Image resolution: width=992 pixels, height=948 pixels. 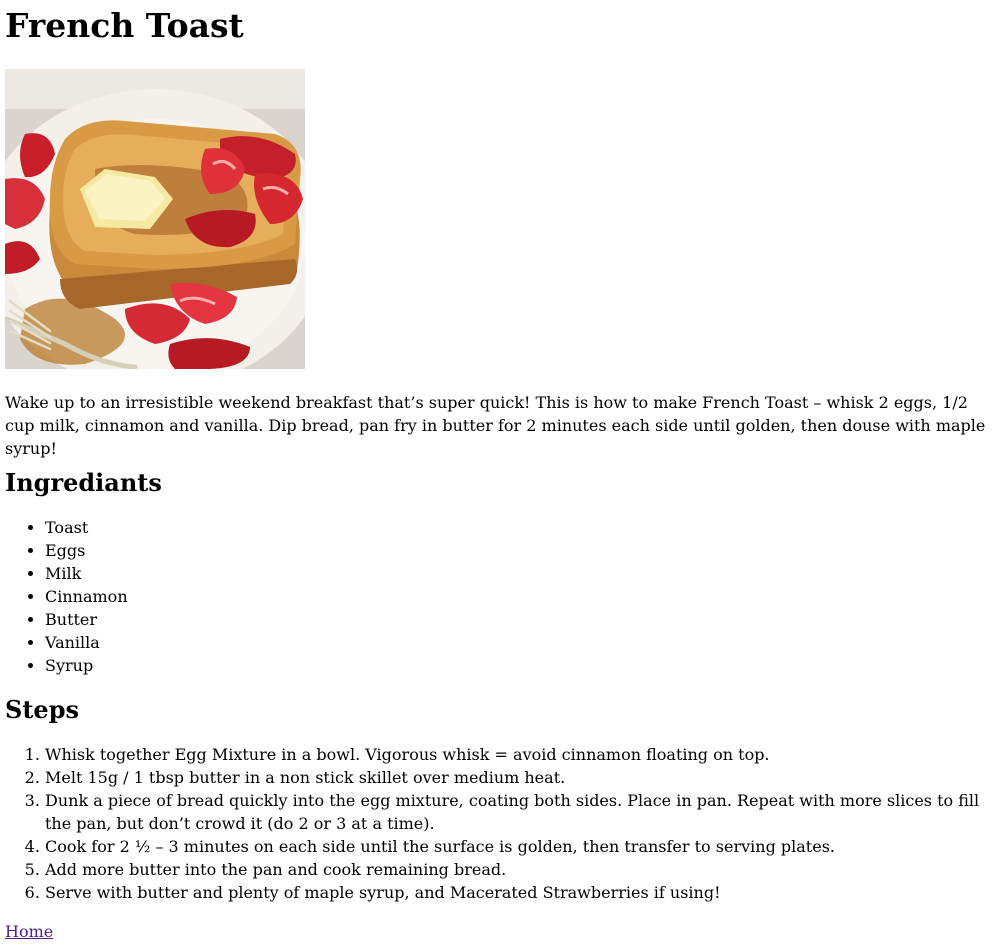 What do you see at coordinates (83, 482) in the screenshot?
I see `ingredients-heading: Ingrediants` at bounding box center [83, 482].